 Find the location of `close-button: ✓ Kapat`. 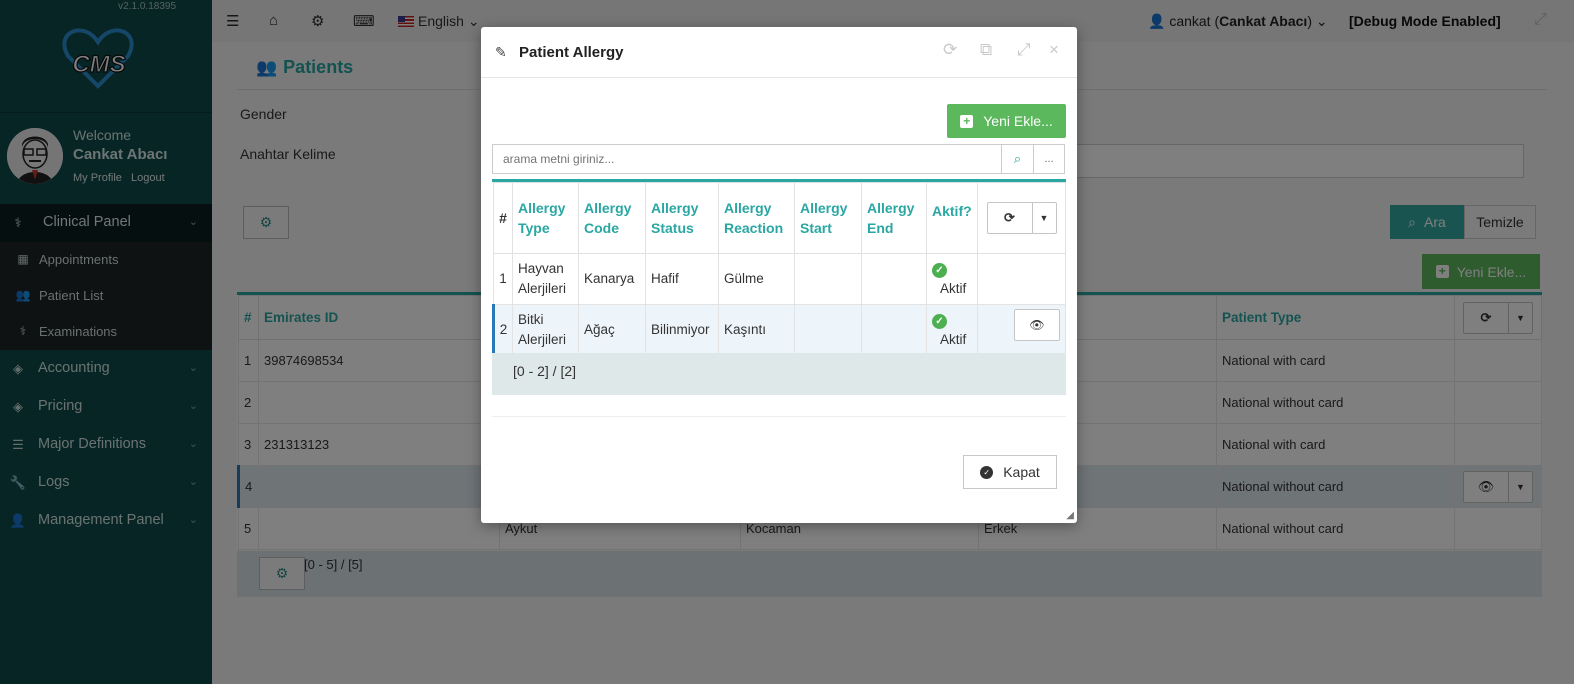

close-button: ✓ Kapat is located at coordinates (1010, 472).